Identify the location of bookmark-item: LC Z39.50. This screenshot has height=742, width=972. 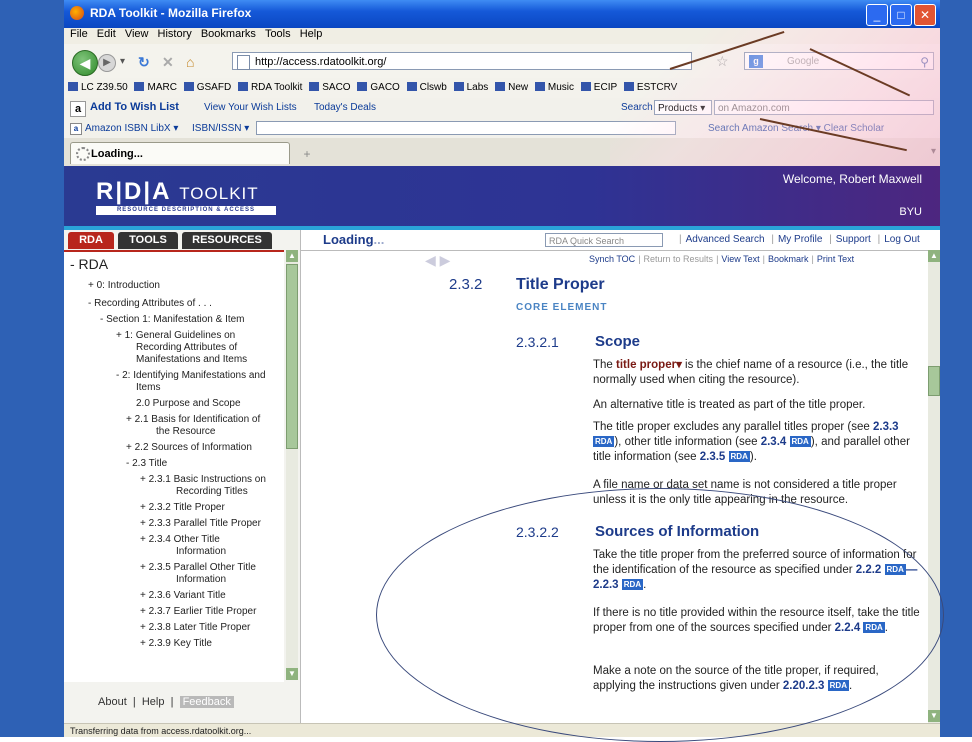
(98, 88).